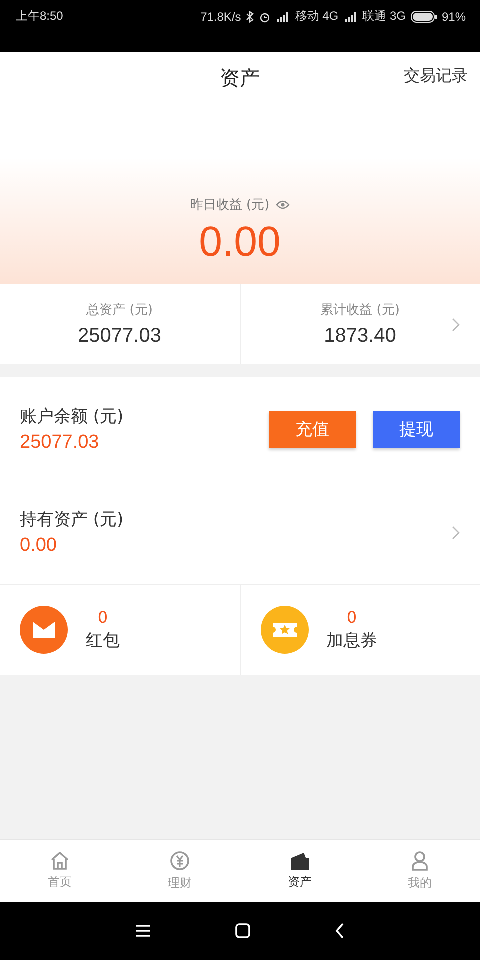  I want to click on account-balance-label: 账户余额 (元), so click(72, 417).